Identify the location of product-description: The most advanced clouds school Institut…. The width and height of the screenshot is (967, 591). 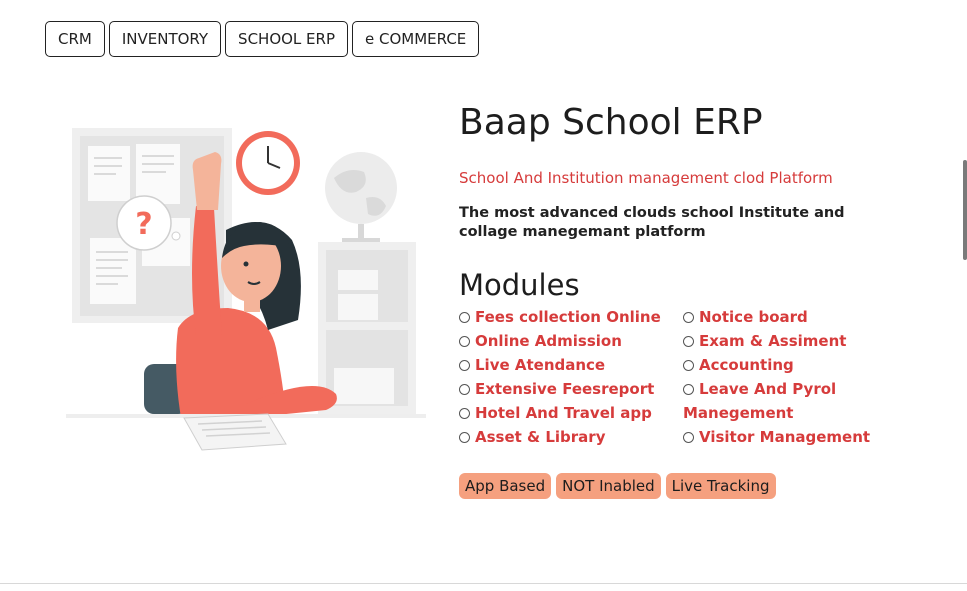
(652, 222).